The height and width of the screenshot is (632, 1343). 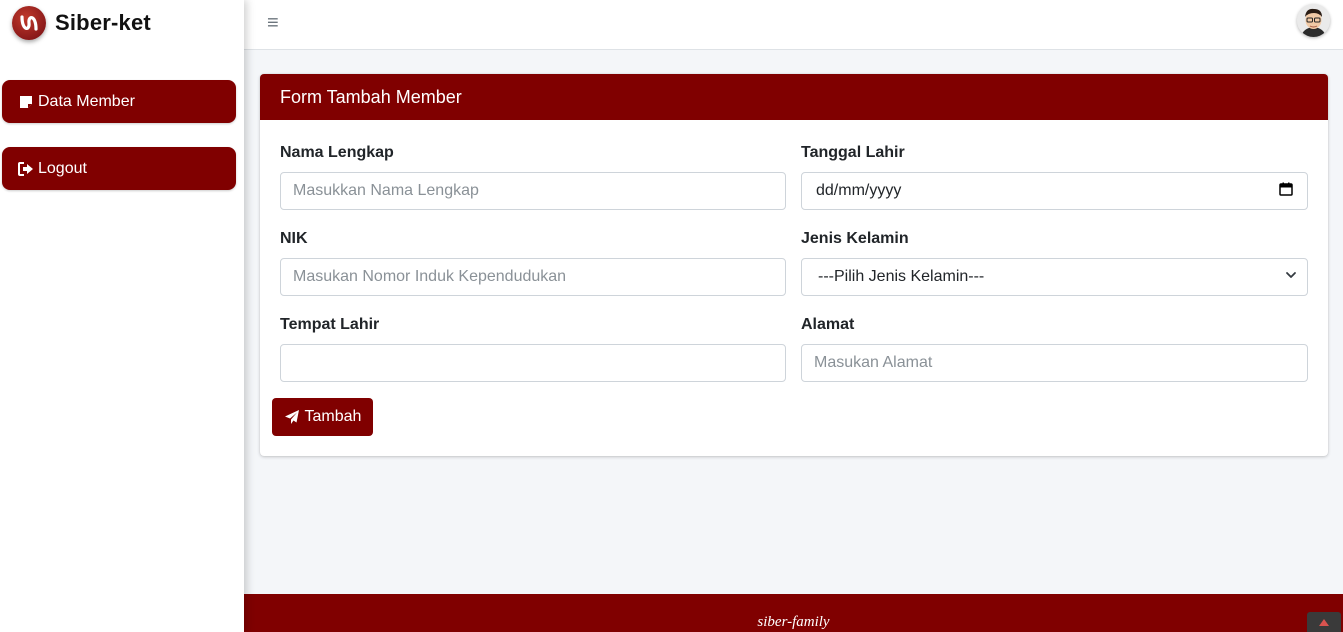 I want to click on sidebar-item-logout: Logout, so click(x=119, y=168).